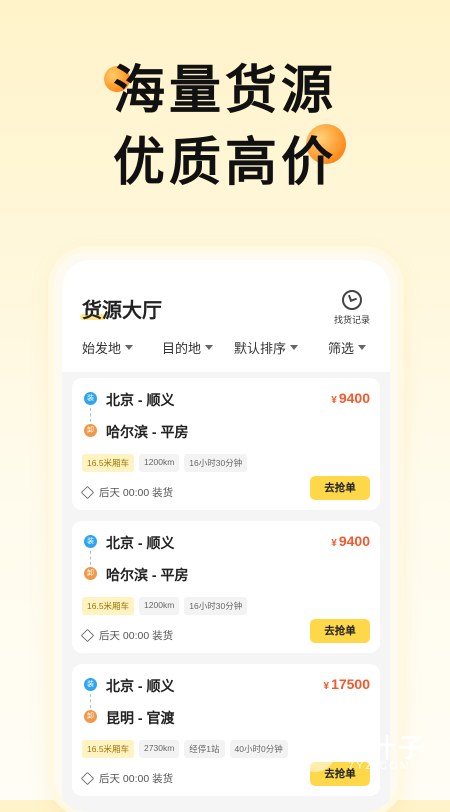  Describe the element at coordinates (204, 749) in the screenshot. I see `tag-stops: 经停1站` at that location.